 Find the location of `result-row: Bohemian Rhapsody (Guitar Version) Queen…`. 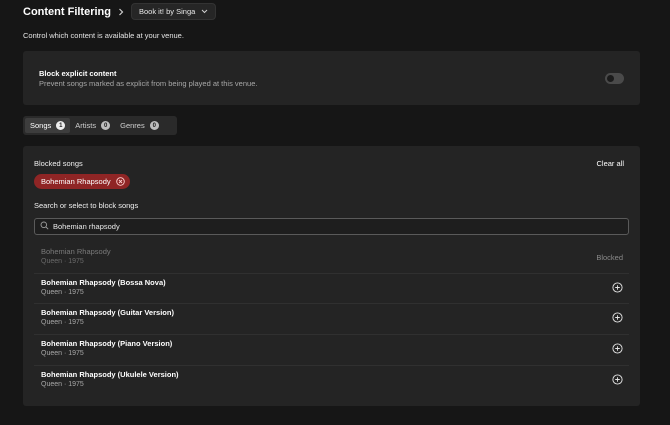

result-row: Bohemian Rhapsody (Guitar Version) Queen… is located at coordinates (331, 320).